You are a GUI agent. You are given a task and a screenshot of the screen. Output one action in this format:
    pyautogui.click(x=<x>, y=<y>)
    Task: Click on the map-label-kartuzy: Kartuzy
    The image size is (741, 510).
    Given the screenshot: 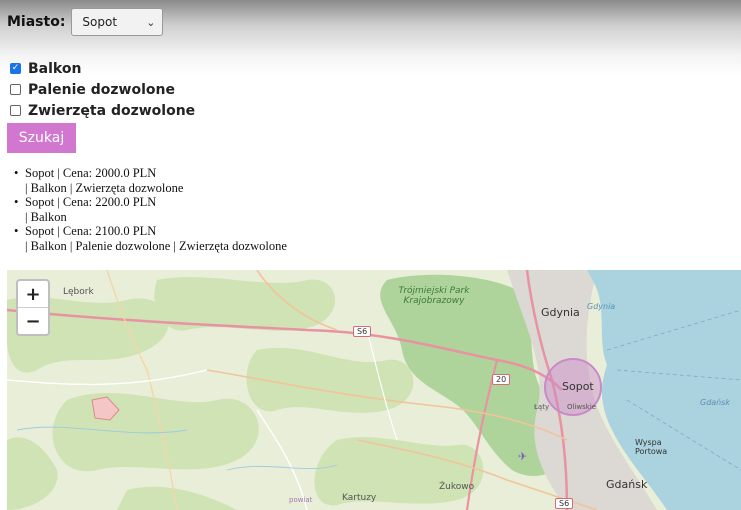 What is the action you would take?
    pyautogui.click(x=359, y=498)
    